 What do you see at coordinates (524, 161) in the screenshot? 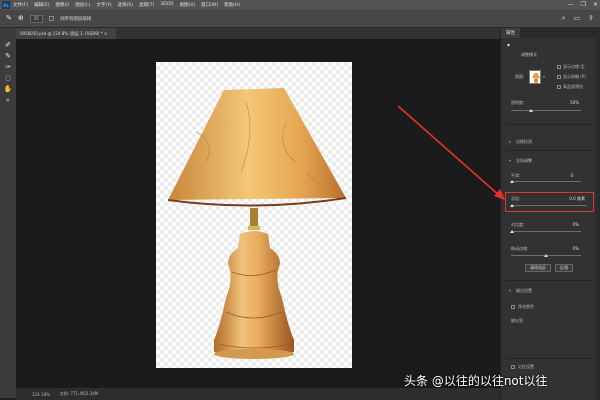
I see `global-refine-section: 全局调整` at bounding box center [524, 161].